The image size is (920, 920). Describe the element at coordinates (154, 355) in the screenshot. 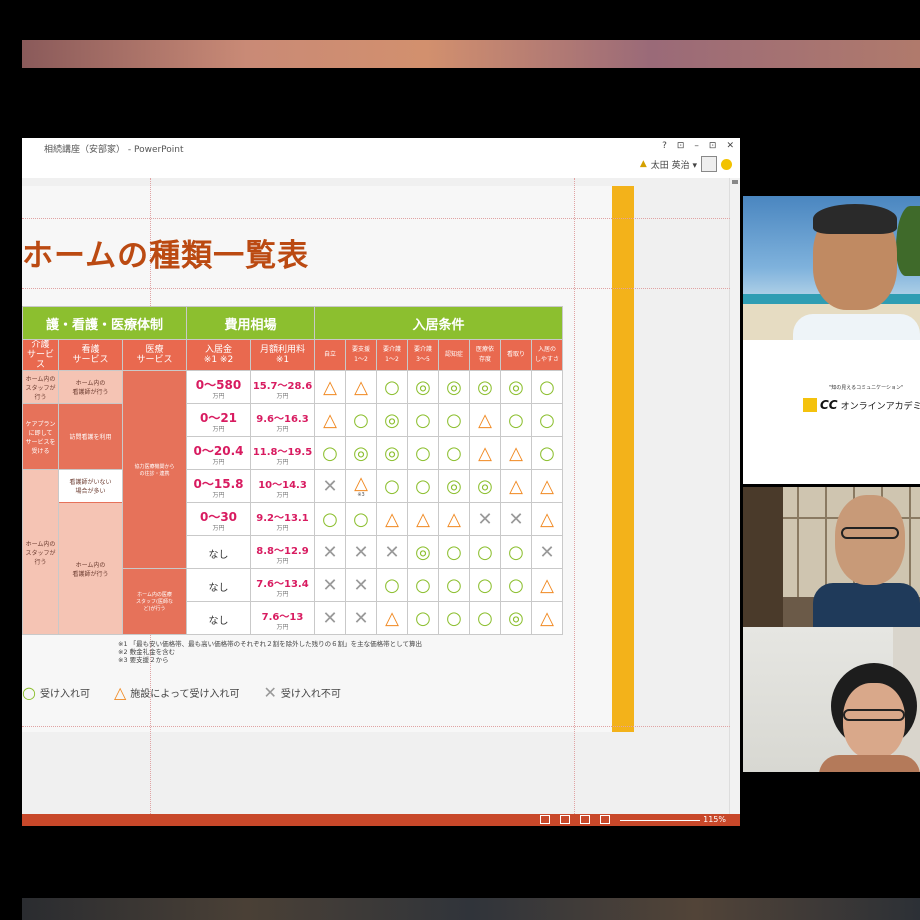

I see `column-header: 医療 サービス` at that location.